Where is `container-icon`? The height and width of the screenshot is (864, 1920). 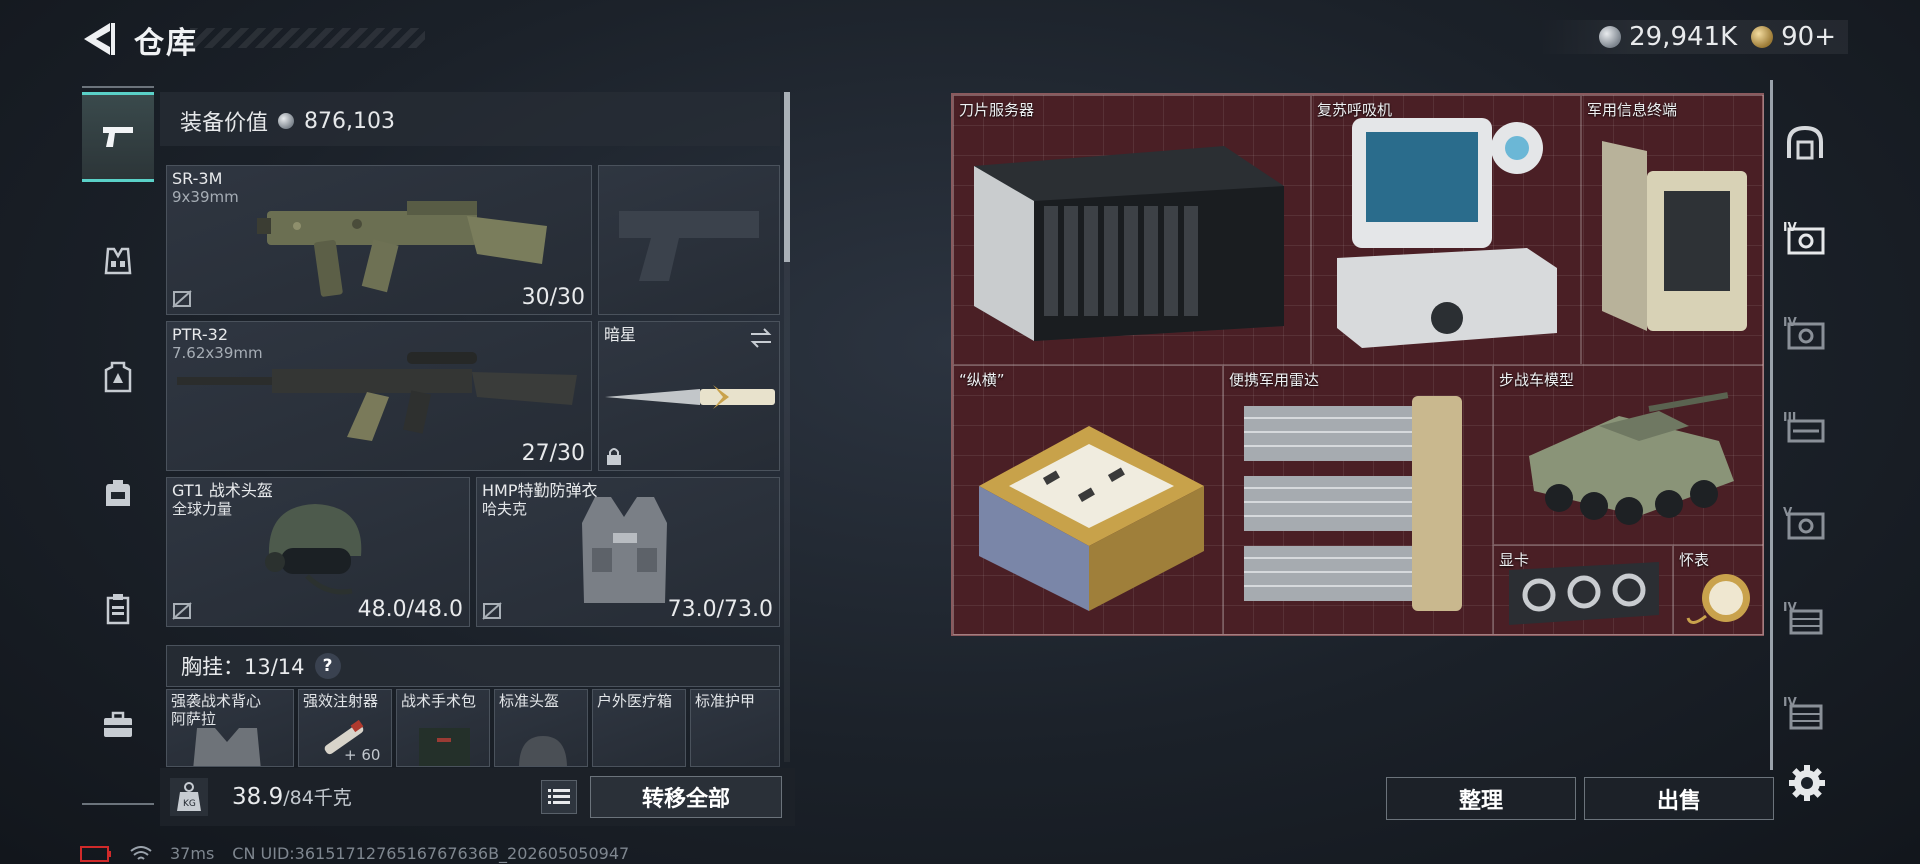
container-icon is located at coordinates (118, 609).